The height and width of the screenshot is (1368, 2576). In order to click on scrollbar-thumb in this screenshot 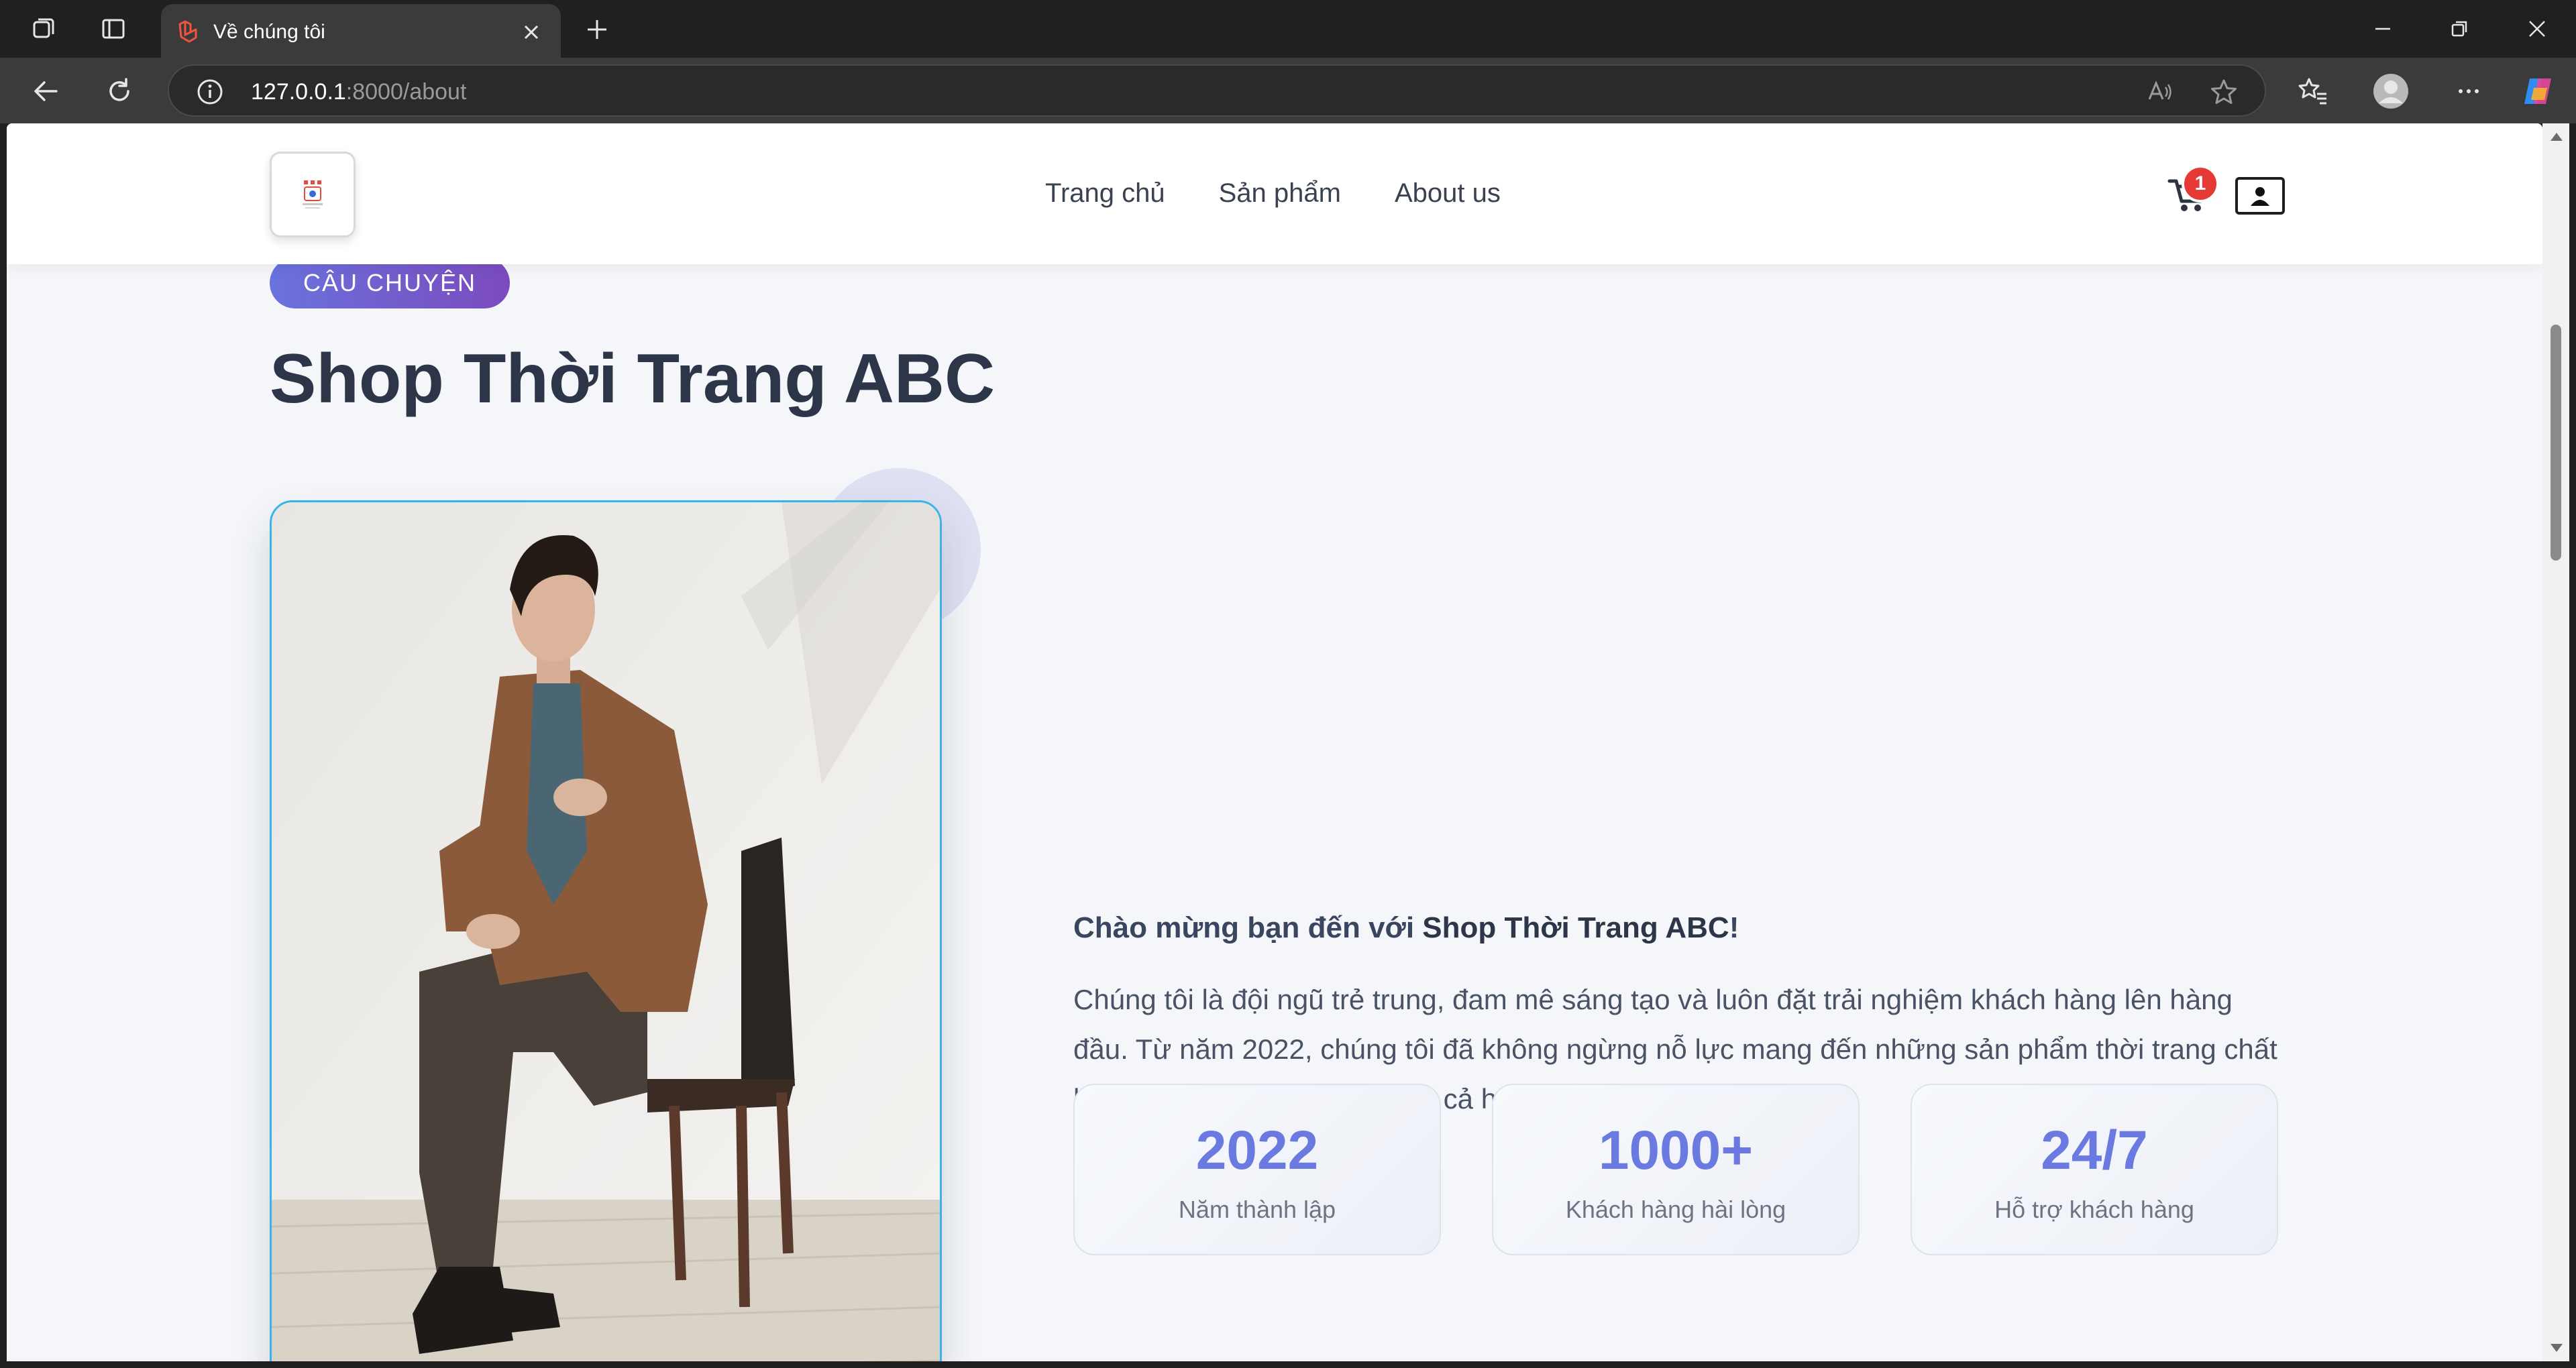, I will do `click(2556, 443)`.